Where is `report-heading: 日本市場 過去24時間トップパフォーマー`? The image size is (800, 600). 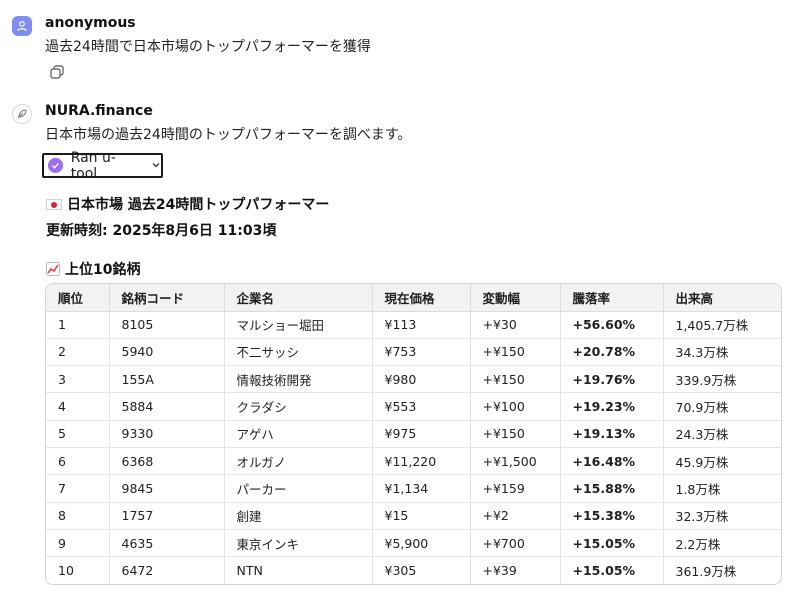 report-heading: 日本市場 過去24時間トップパフォーマー is located at coordinates (187, 204).